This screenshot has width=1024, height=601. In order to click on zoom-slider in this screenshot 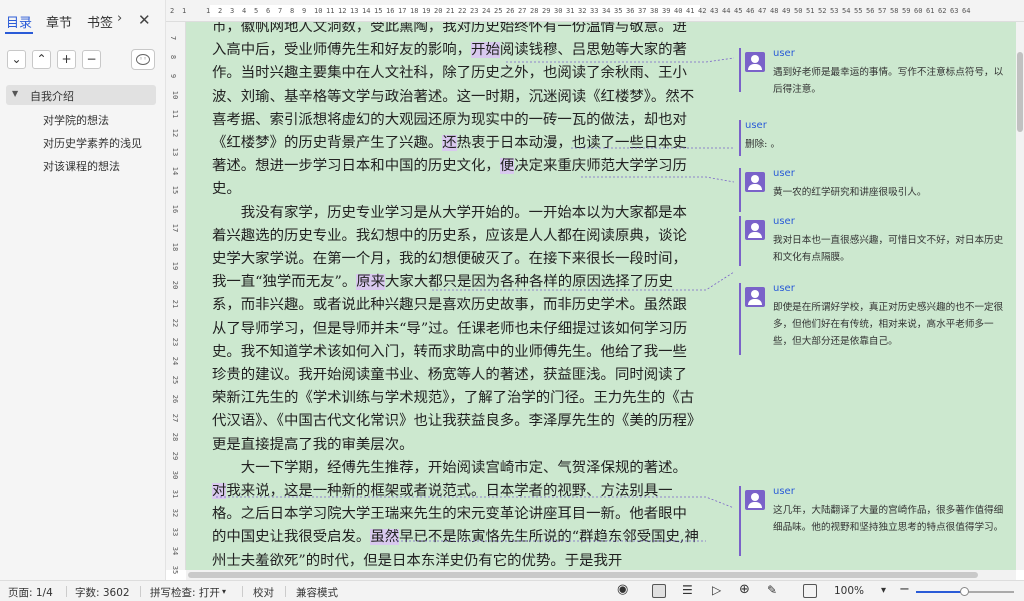, I will do `click(965, 591)`.